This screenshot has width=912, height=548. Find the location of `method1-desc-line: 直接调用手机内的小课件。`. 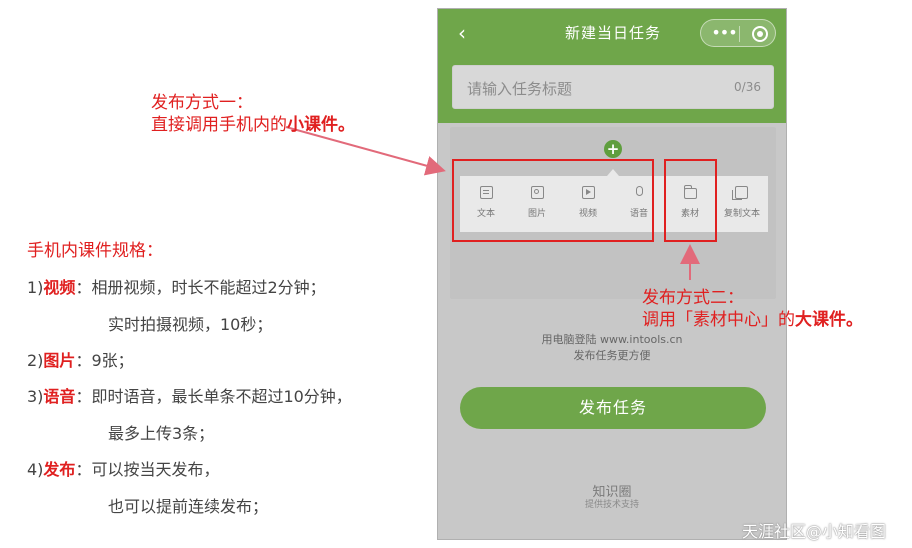

method1-desc-line: 直接调用手机内的小课件。 is located at coordinates (253, 125).